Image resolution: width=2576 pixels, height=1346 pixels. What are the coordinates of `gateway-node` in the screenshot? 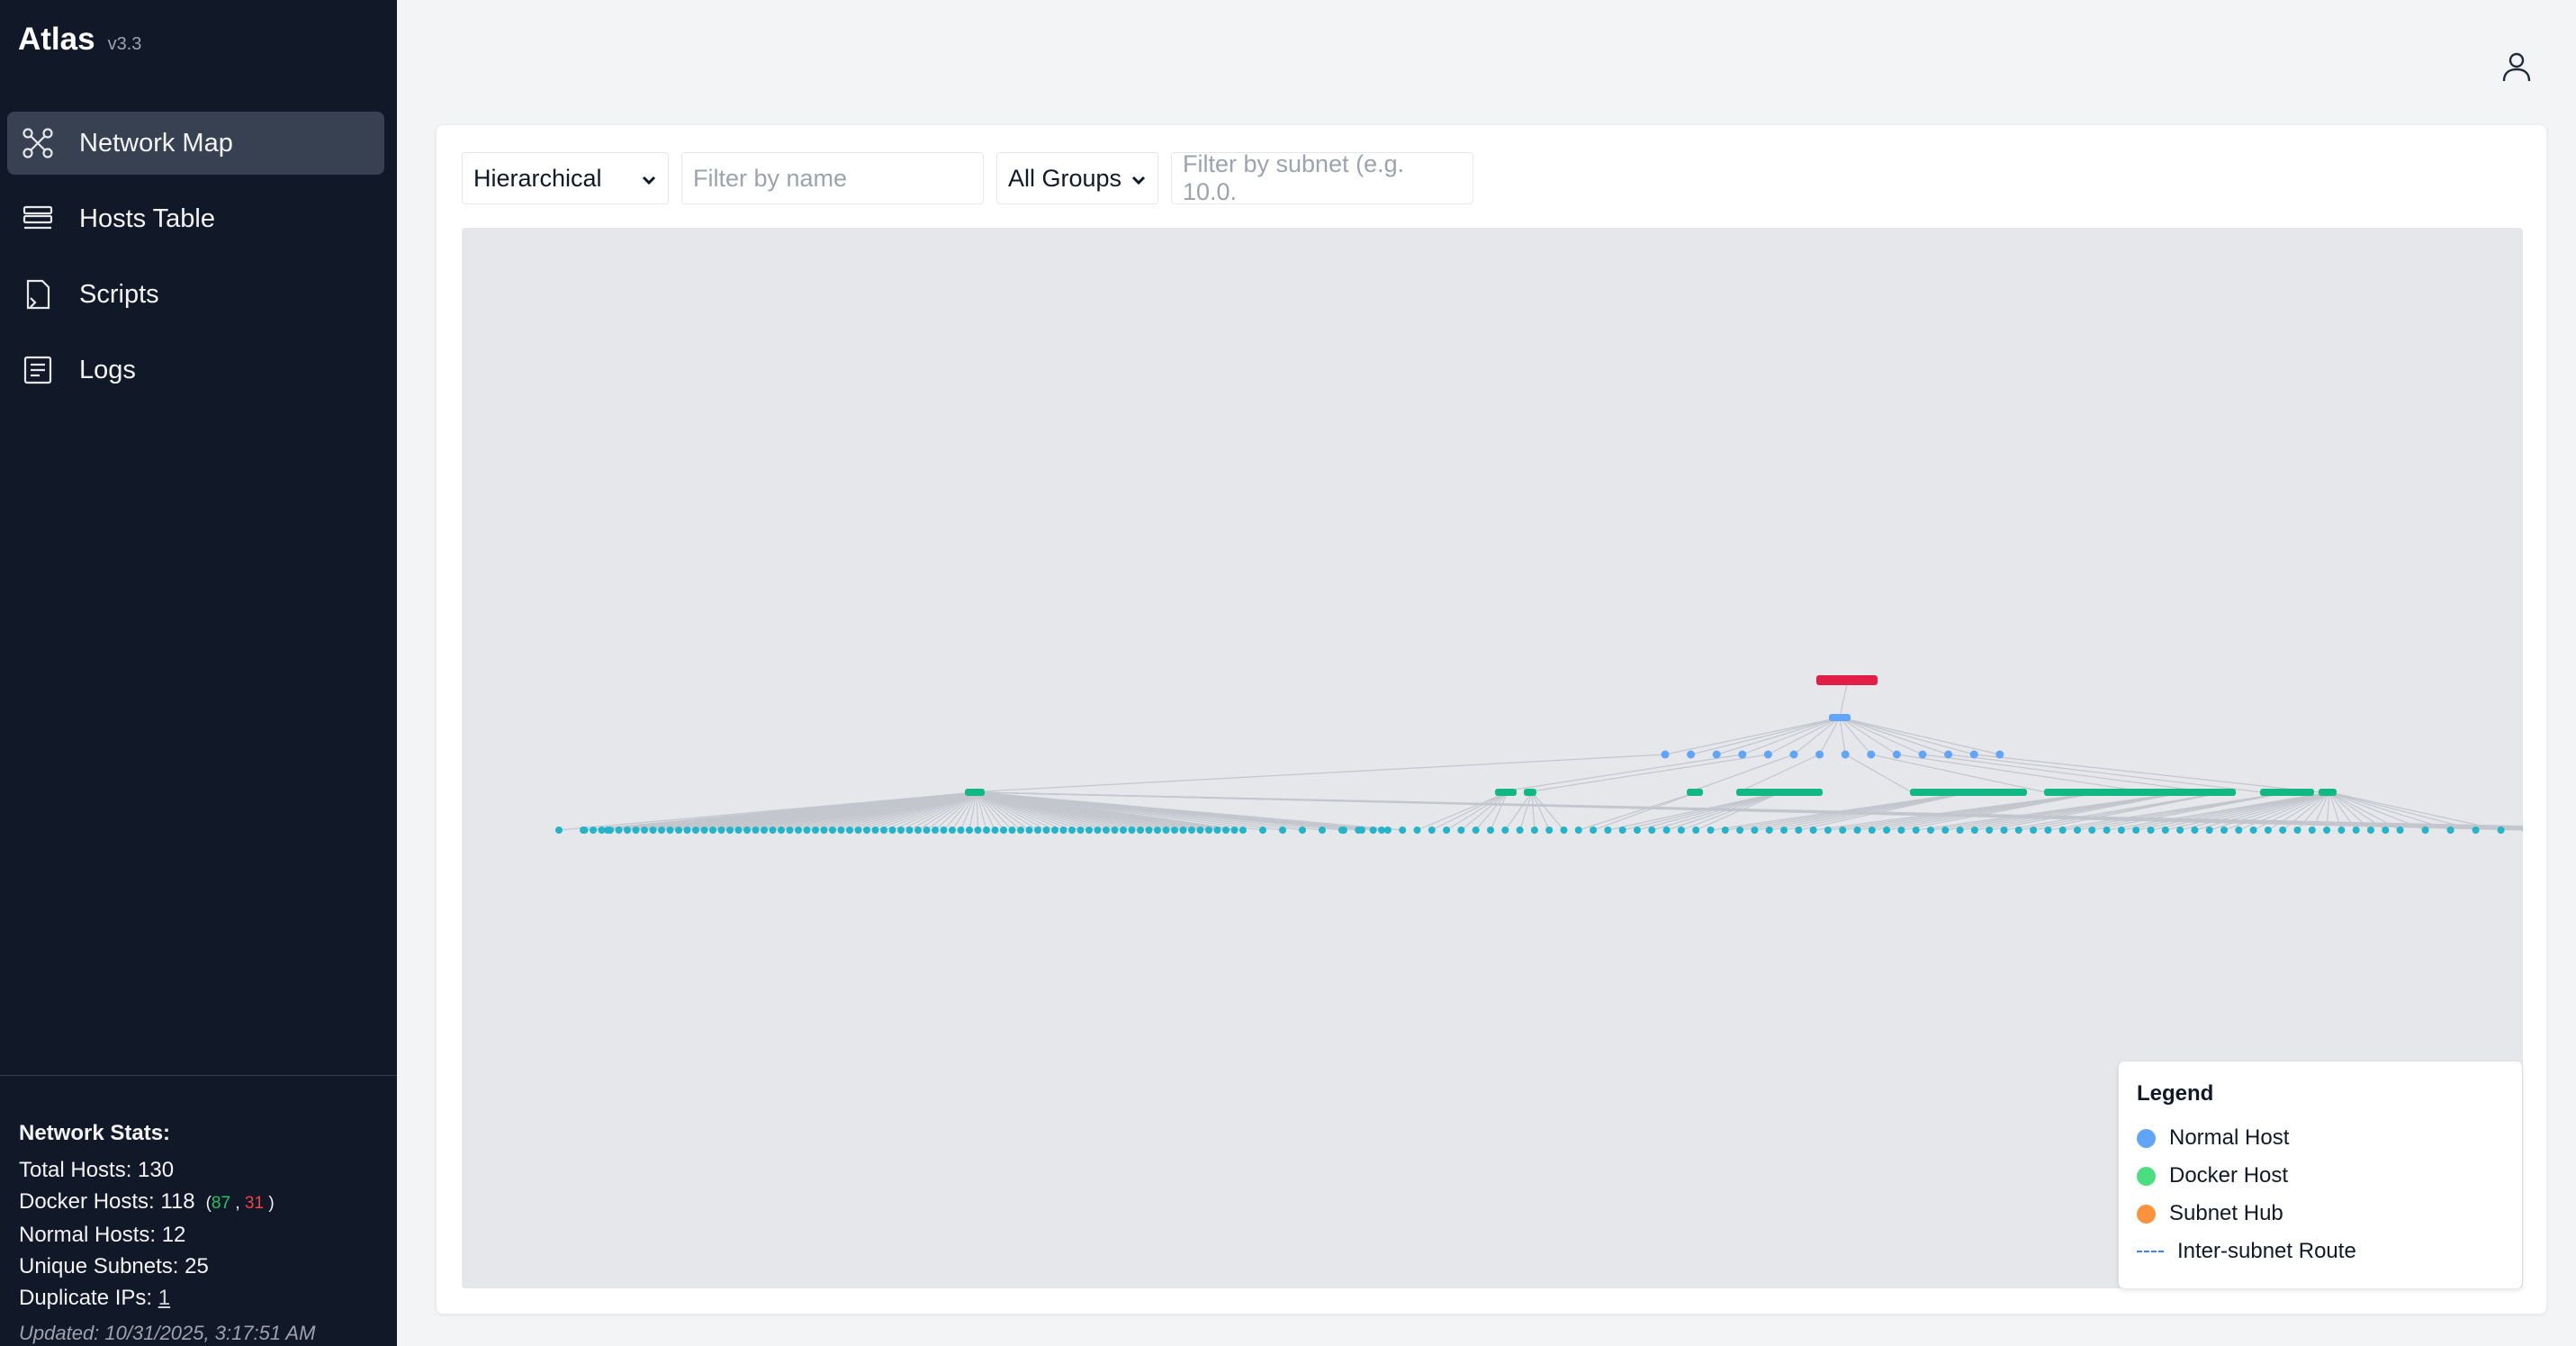 It's located at (1840, 717).